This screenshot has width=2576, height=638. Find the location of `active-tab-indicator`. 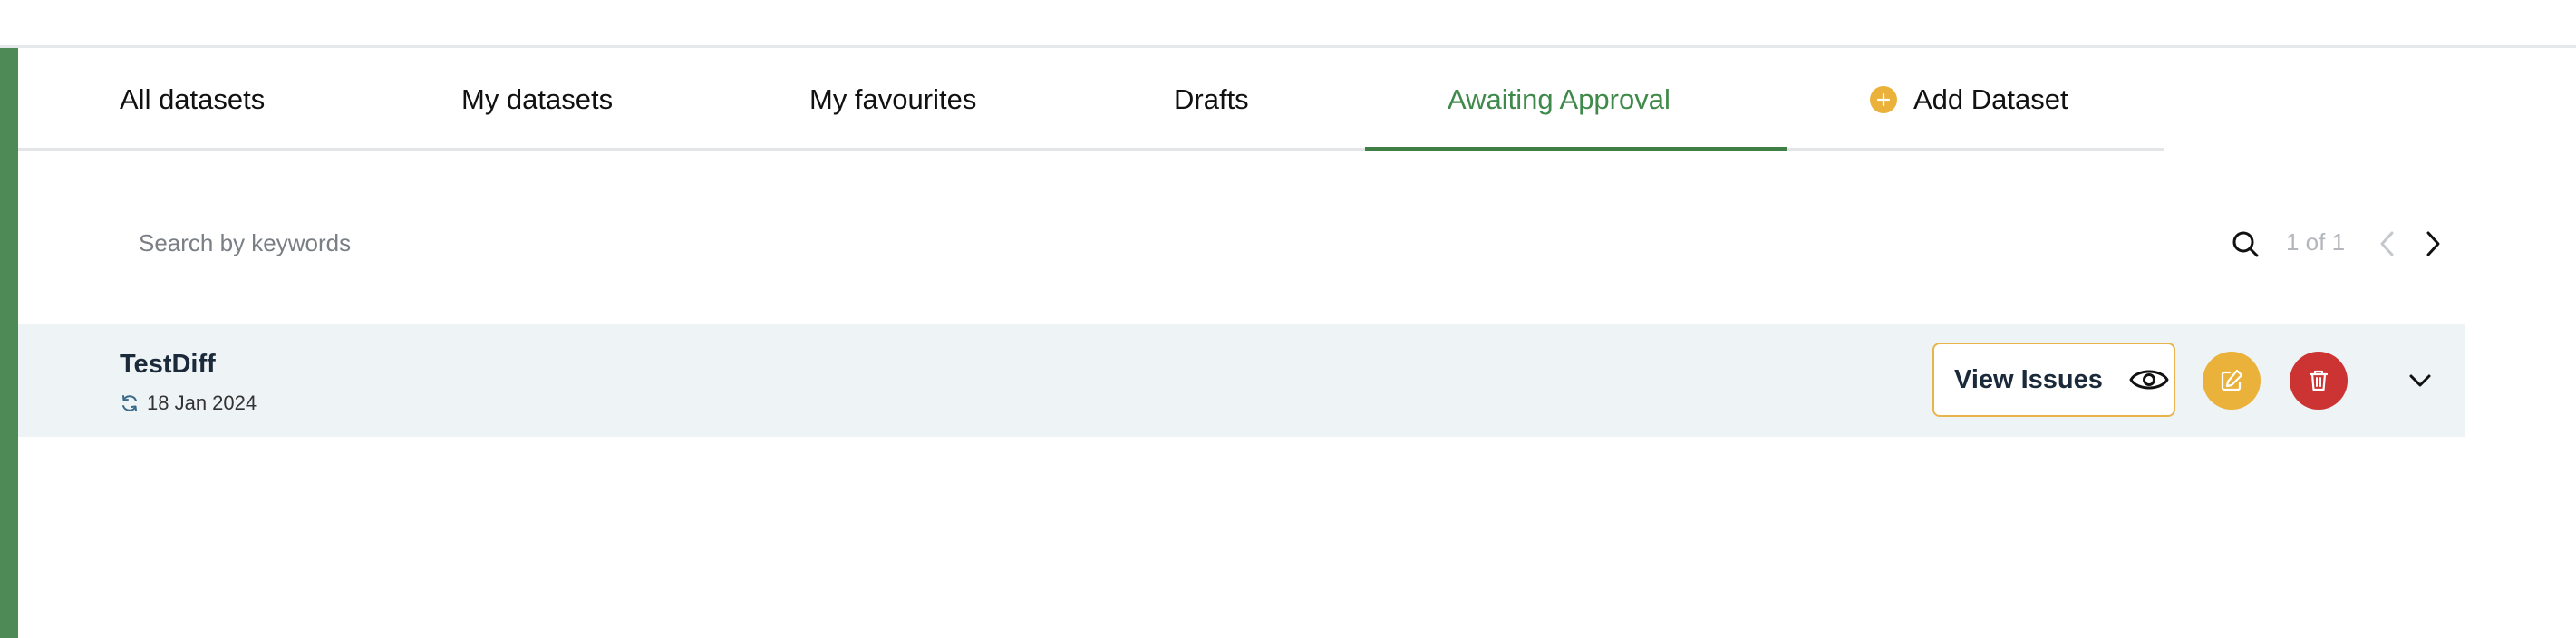

active-tab-indicator is located at coordinates (1576, 149).